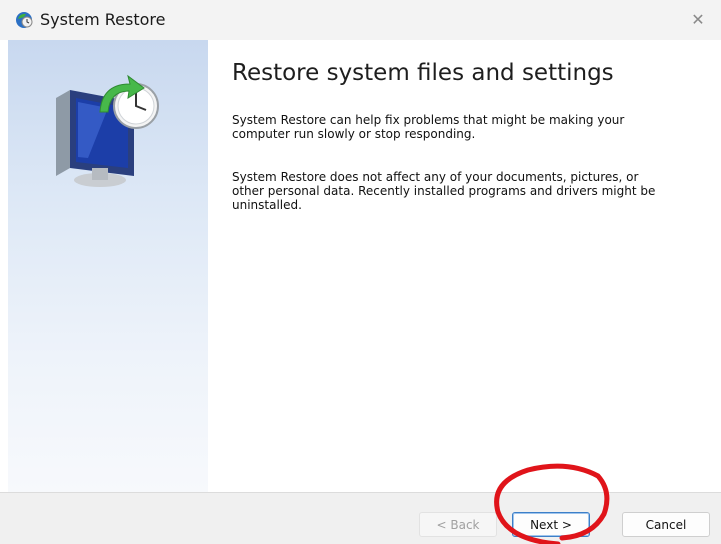  I want to click on button-bar: < Back Next > Cancel, so click(360, 518).